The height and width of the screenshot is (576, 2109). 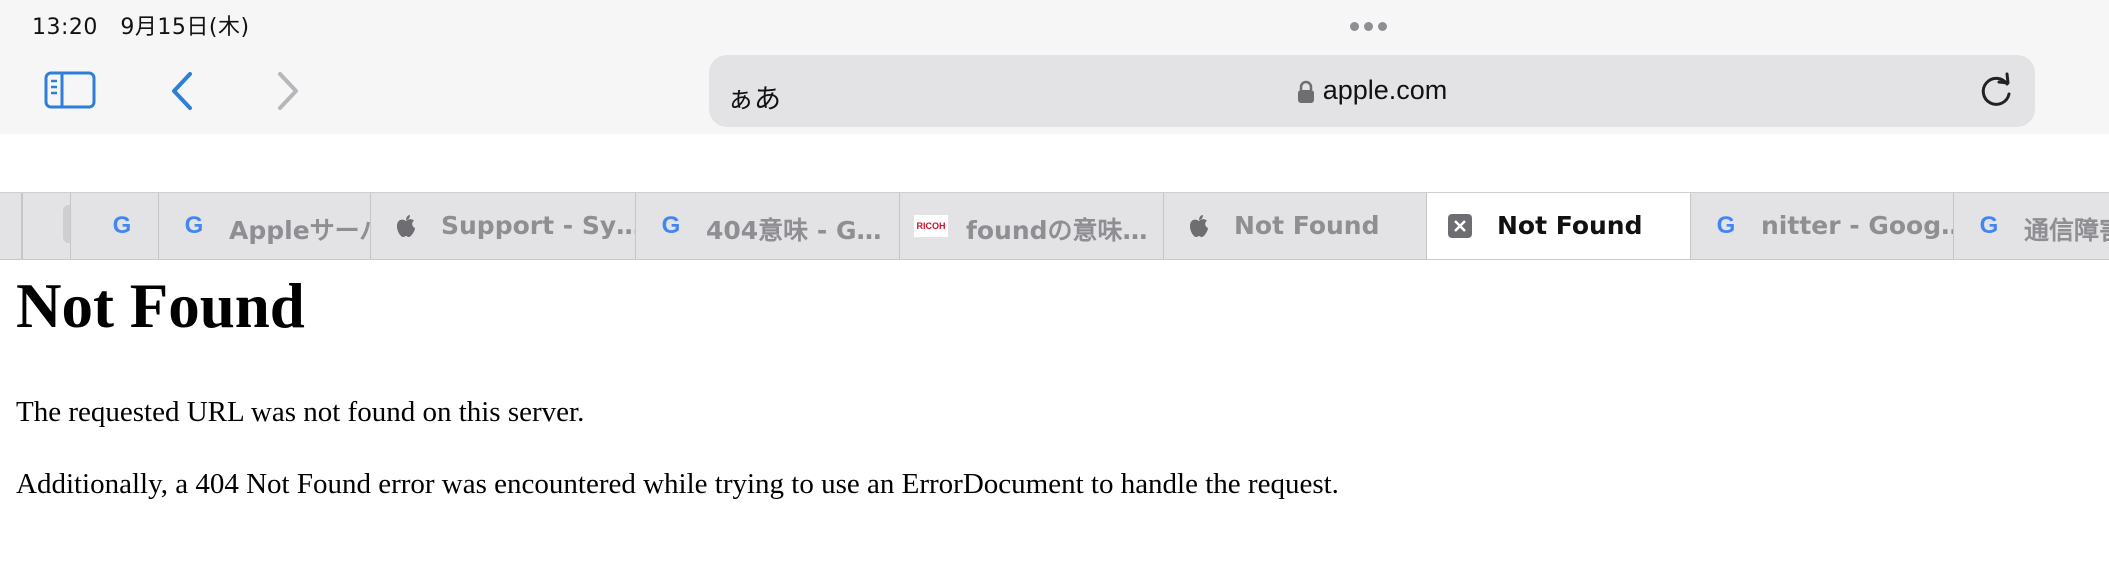 What do you see at coordinates (11, 226) in the screenshot?
I see `tab-edge` at bounding box center [11, 226].